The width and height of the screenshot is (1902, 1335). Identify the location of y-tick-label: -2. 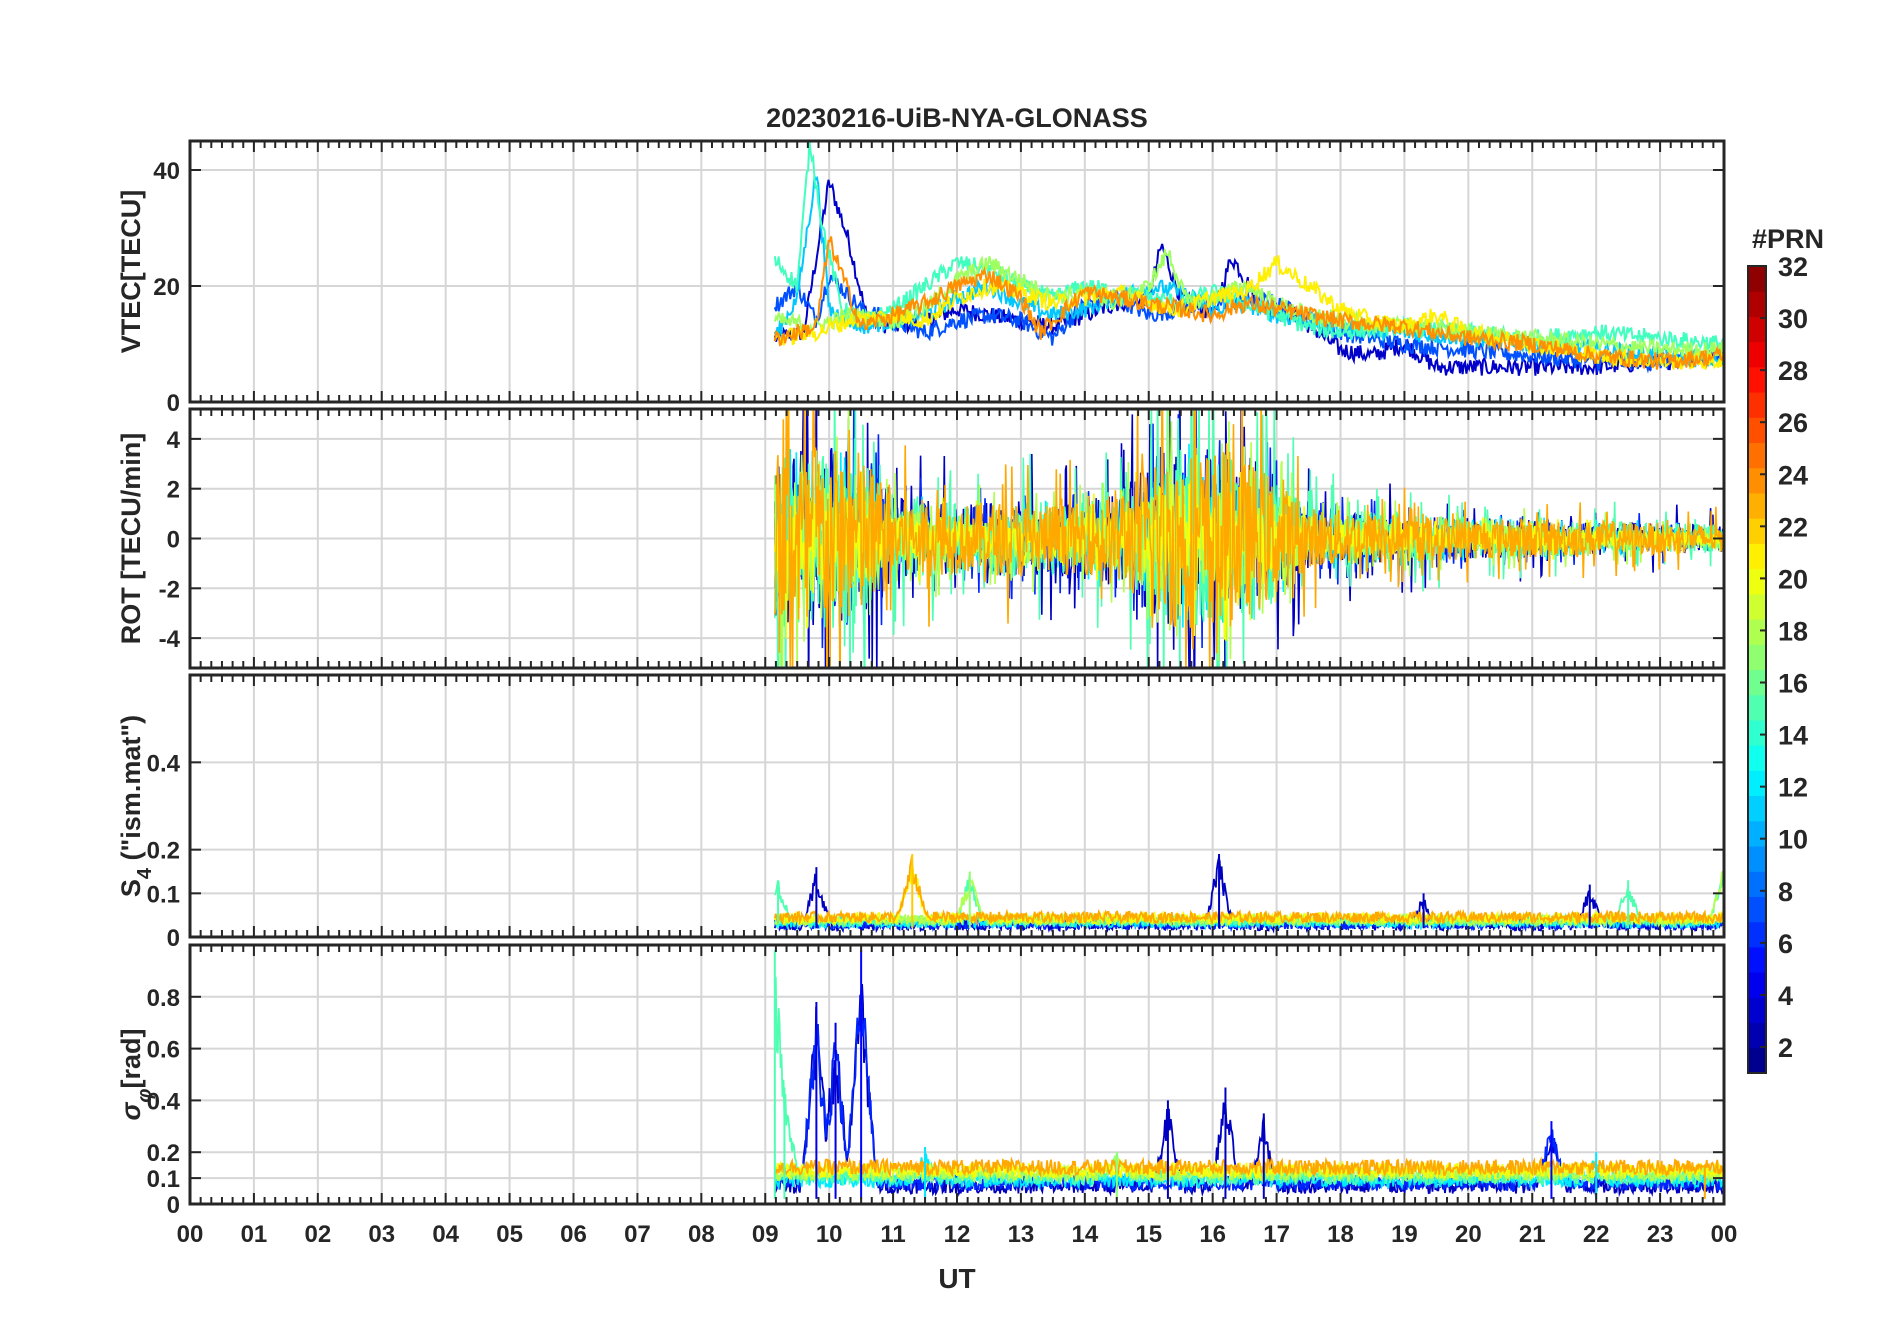
(169, 589).